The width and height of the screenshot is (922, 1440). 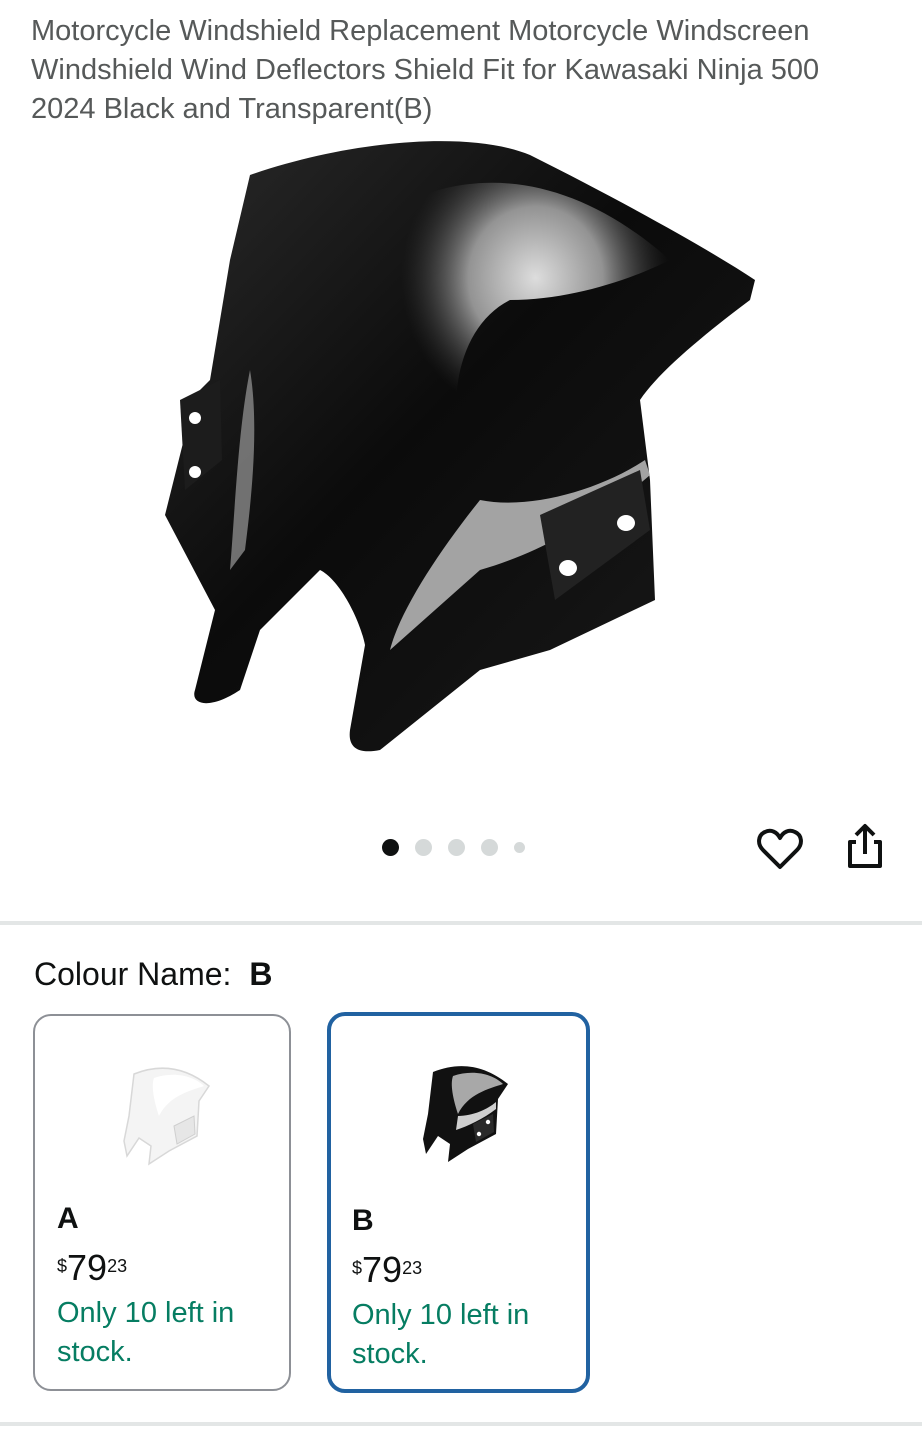 What do you see at coordinates (458, 1202) in the screenshot?
I see `colour-option-b: B $7923 Only 10 left in stock.` at bounding box center [458, 1202].